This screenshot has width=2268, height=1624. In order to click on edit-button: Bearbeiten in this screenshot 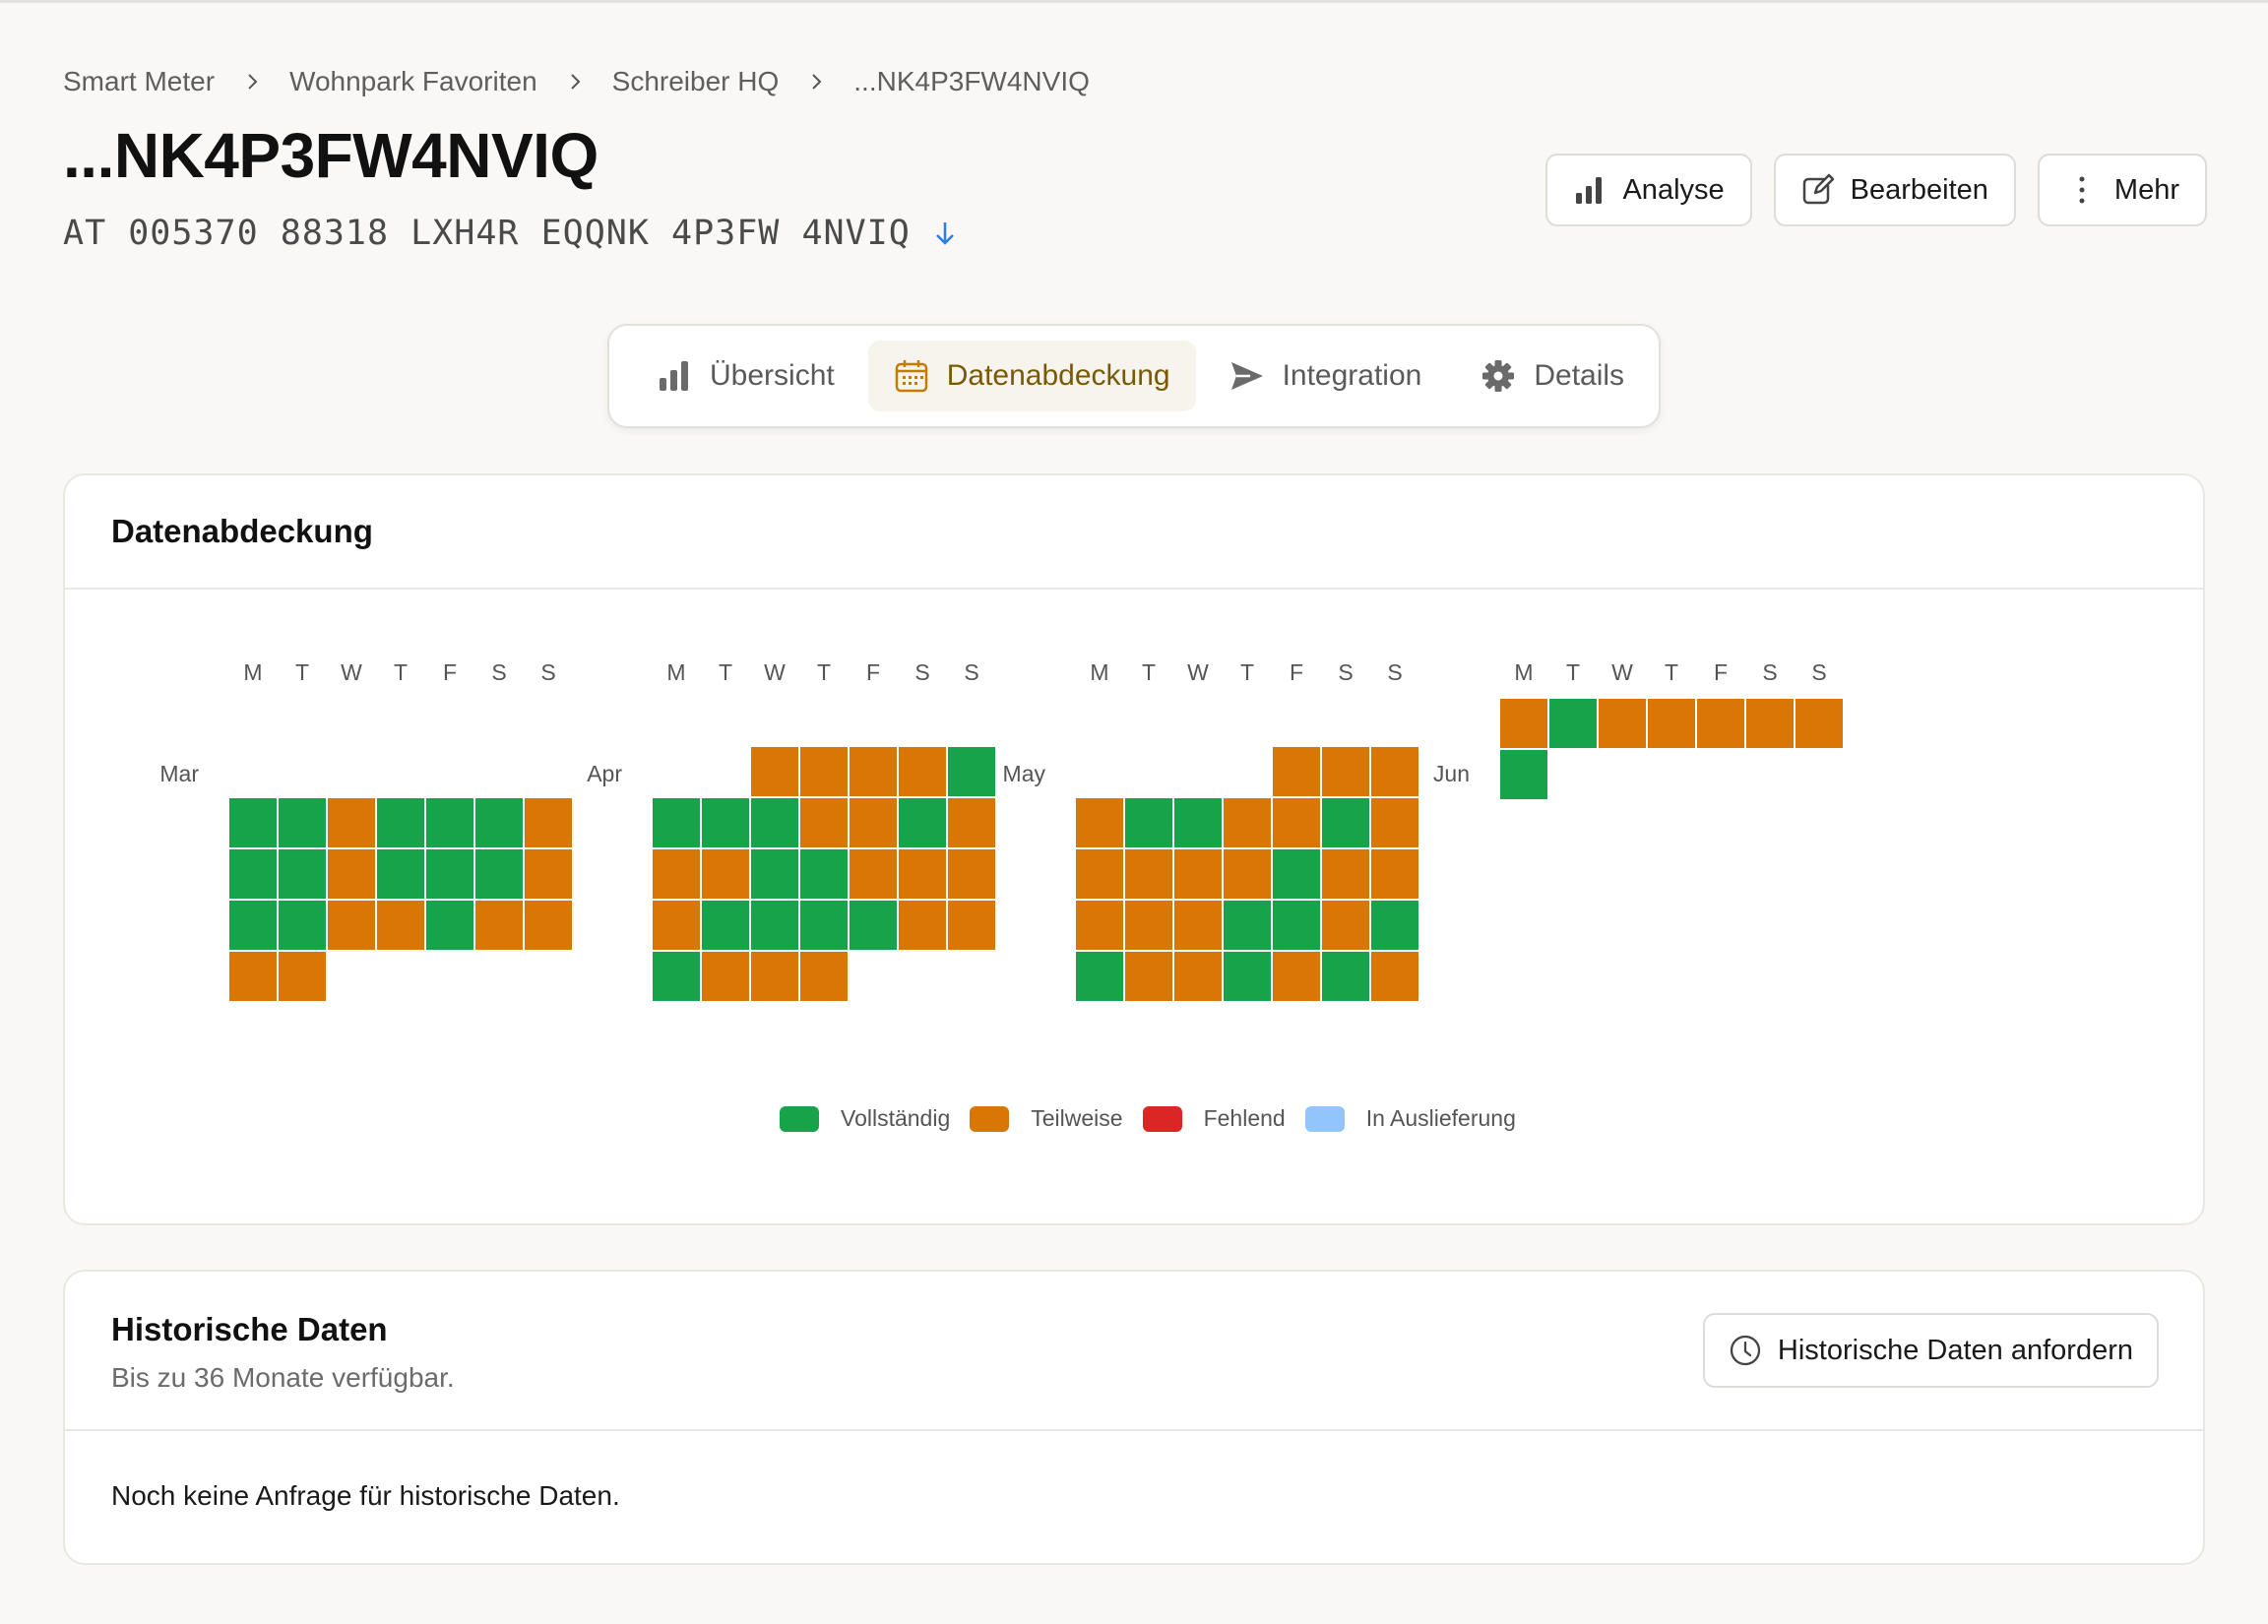, I will do `click(1894, 190)`.